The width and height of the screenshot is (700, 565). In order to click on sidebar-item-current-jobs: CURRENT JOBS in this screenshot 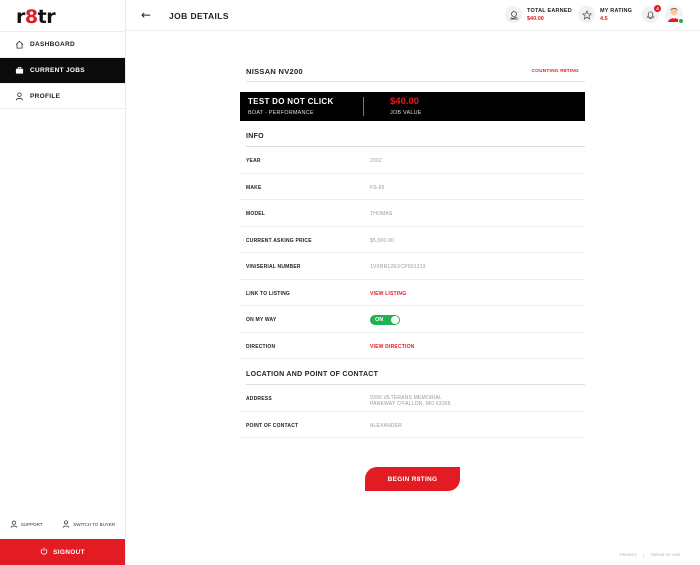, I will do `click(62, 70)`.